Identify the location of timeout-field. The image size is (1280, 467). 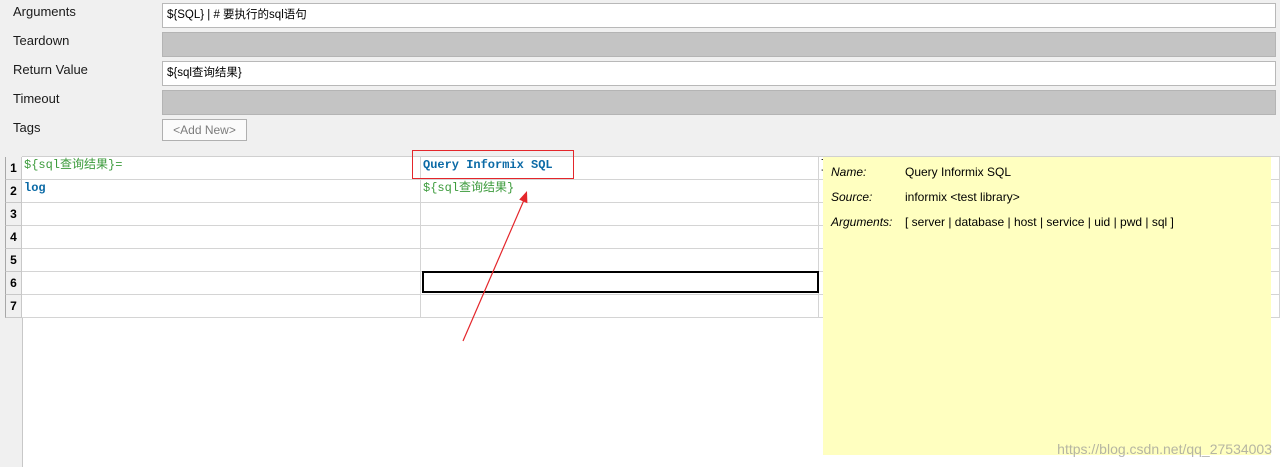
(719, 102).